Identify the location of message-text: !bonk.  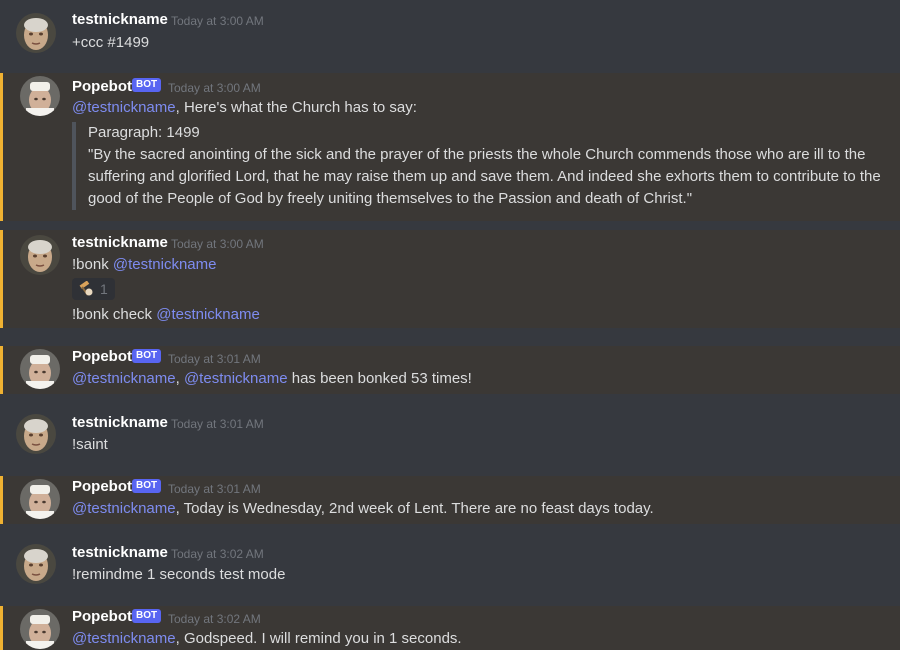
(92, 264).